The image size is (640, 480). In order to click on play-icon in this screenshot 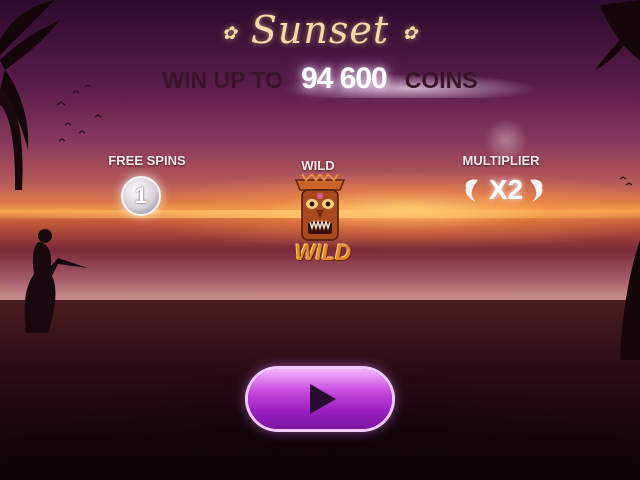, I will do `click(323, 399)`.